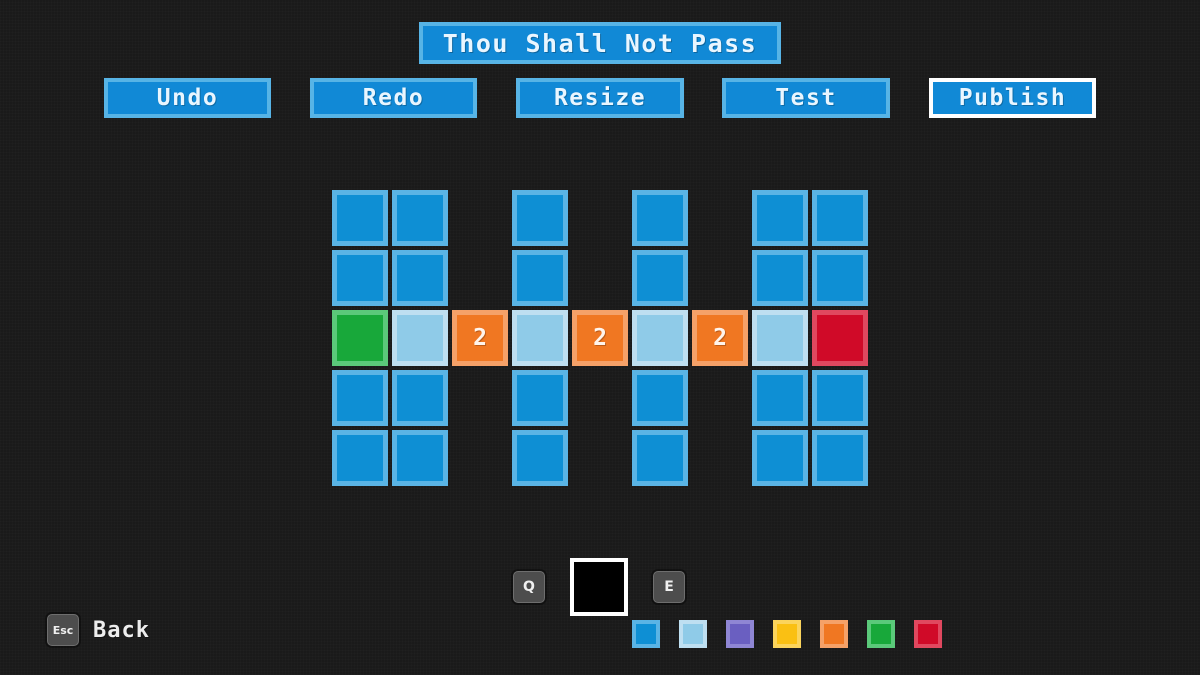 This screenshot has width=1200, height=675. Describe the element at coordinates (881, 634) in the screenshot. I see `swatch-green` at that location.